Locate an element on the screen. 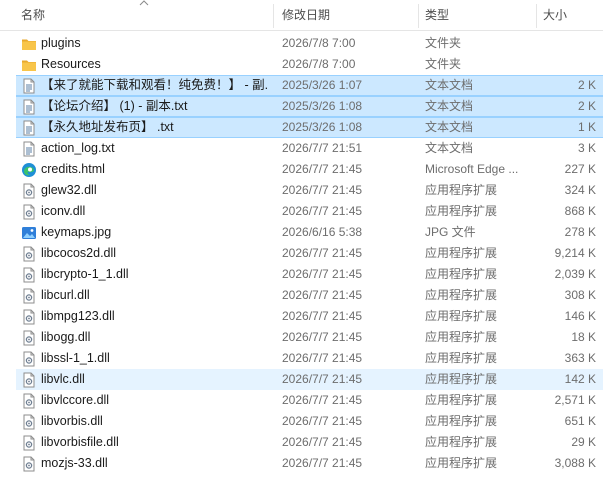 The image size is (603, 479). file-size: 308 K is located at coordinates (580, 295).